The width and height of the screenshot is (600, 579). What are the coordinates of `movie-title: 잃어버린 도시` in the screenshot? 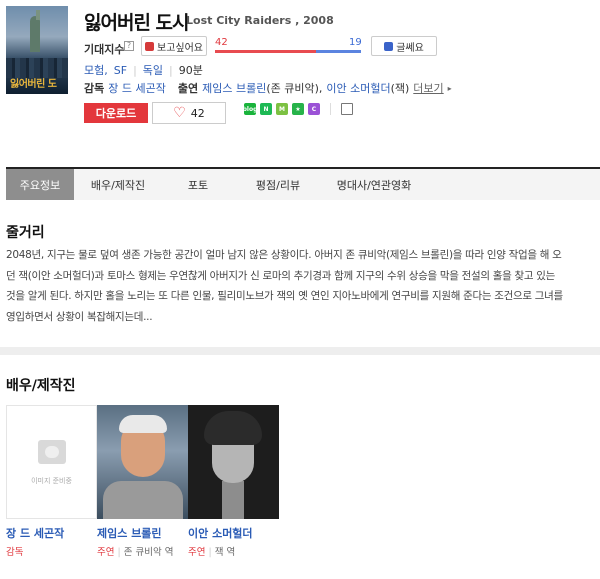 It's located at (136, 23).